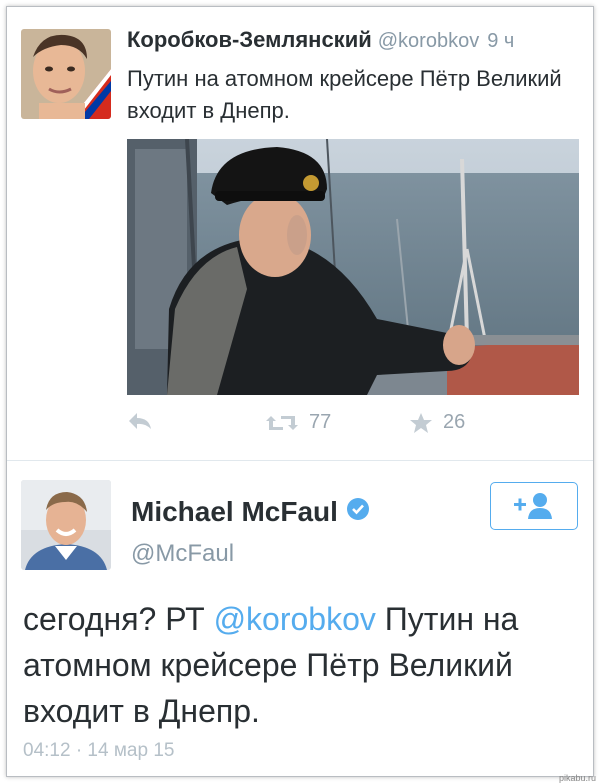  I want to click on add-user-icon, so click(533, 506).